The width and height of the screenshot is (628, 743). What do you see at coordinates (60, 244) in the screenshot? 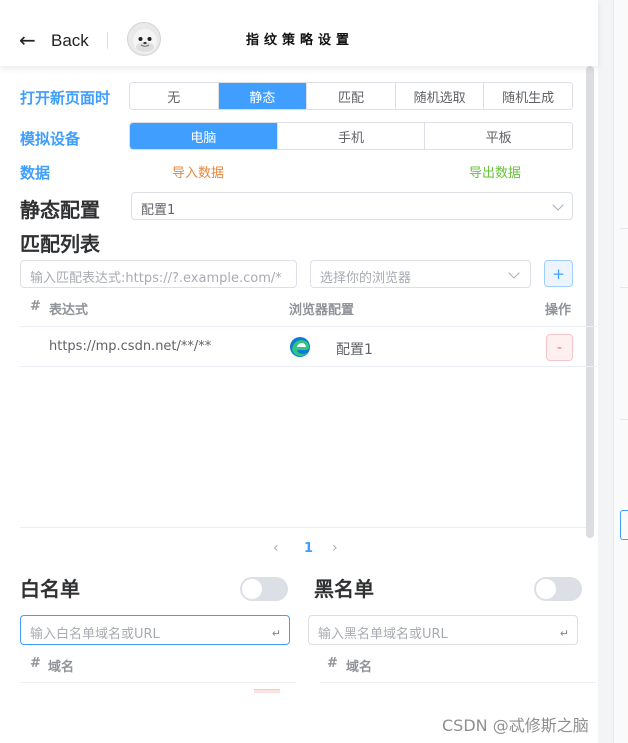
I see `match-list-heading: 匹配列表` at bounding box center [60, 244].